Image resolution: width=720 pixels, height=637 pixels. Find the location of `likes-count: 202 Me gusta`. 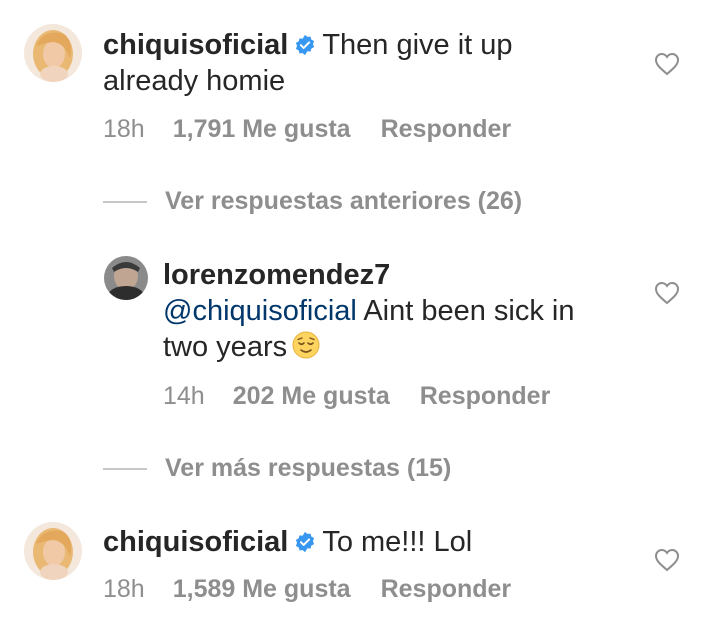

likes-count: 202 Me gusta is located at coordinates (311, 396).